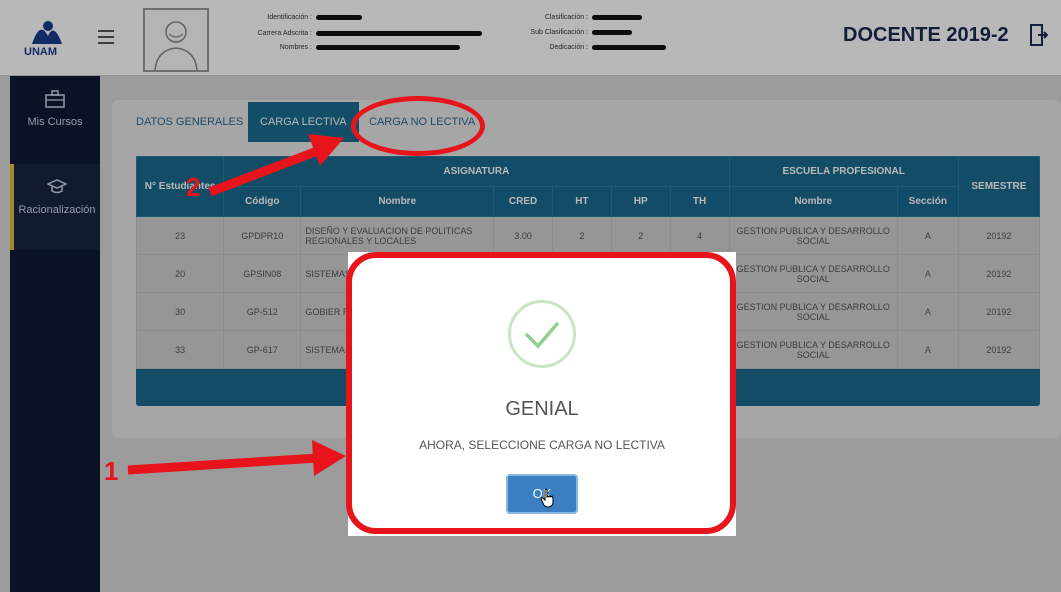 The height and width of the screenshot is (592, 1061). What do you see at coordinates (547, 498) in the screenshot?
I see `hand-cursor-icon` at bounding box center [547, 498].